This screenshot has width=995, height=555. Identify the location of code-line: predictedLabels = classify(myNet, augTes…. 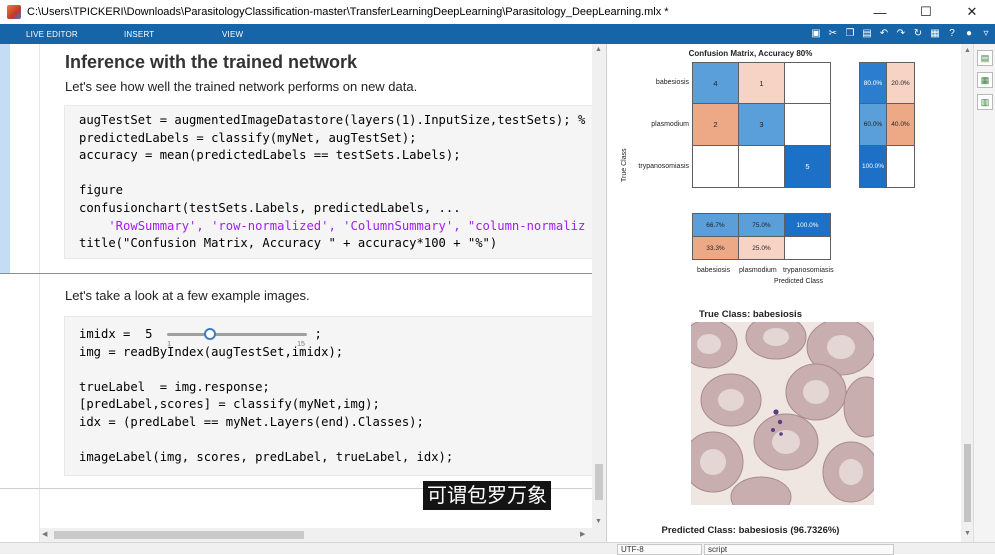
(329, 139).